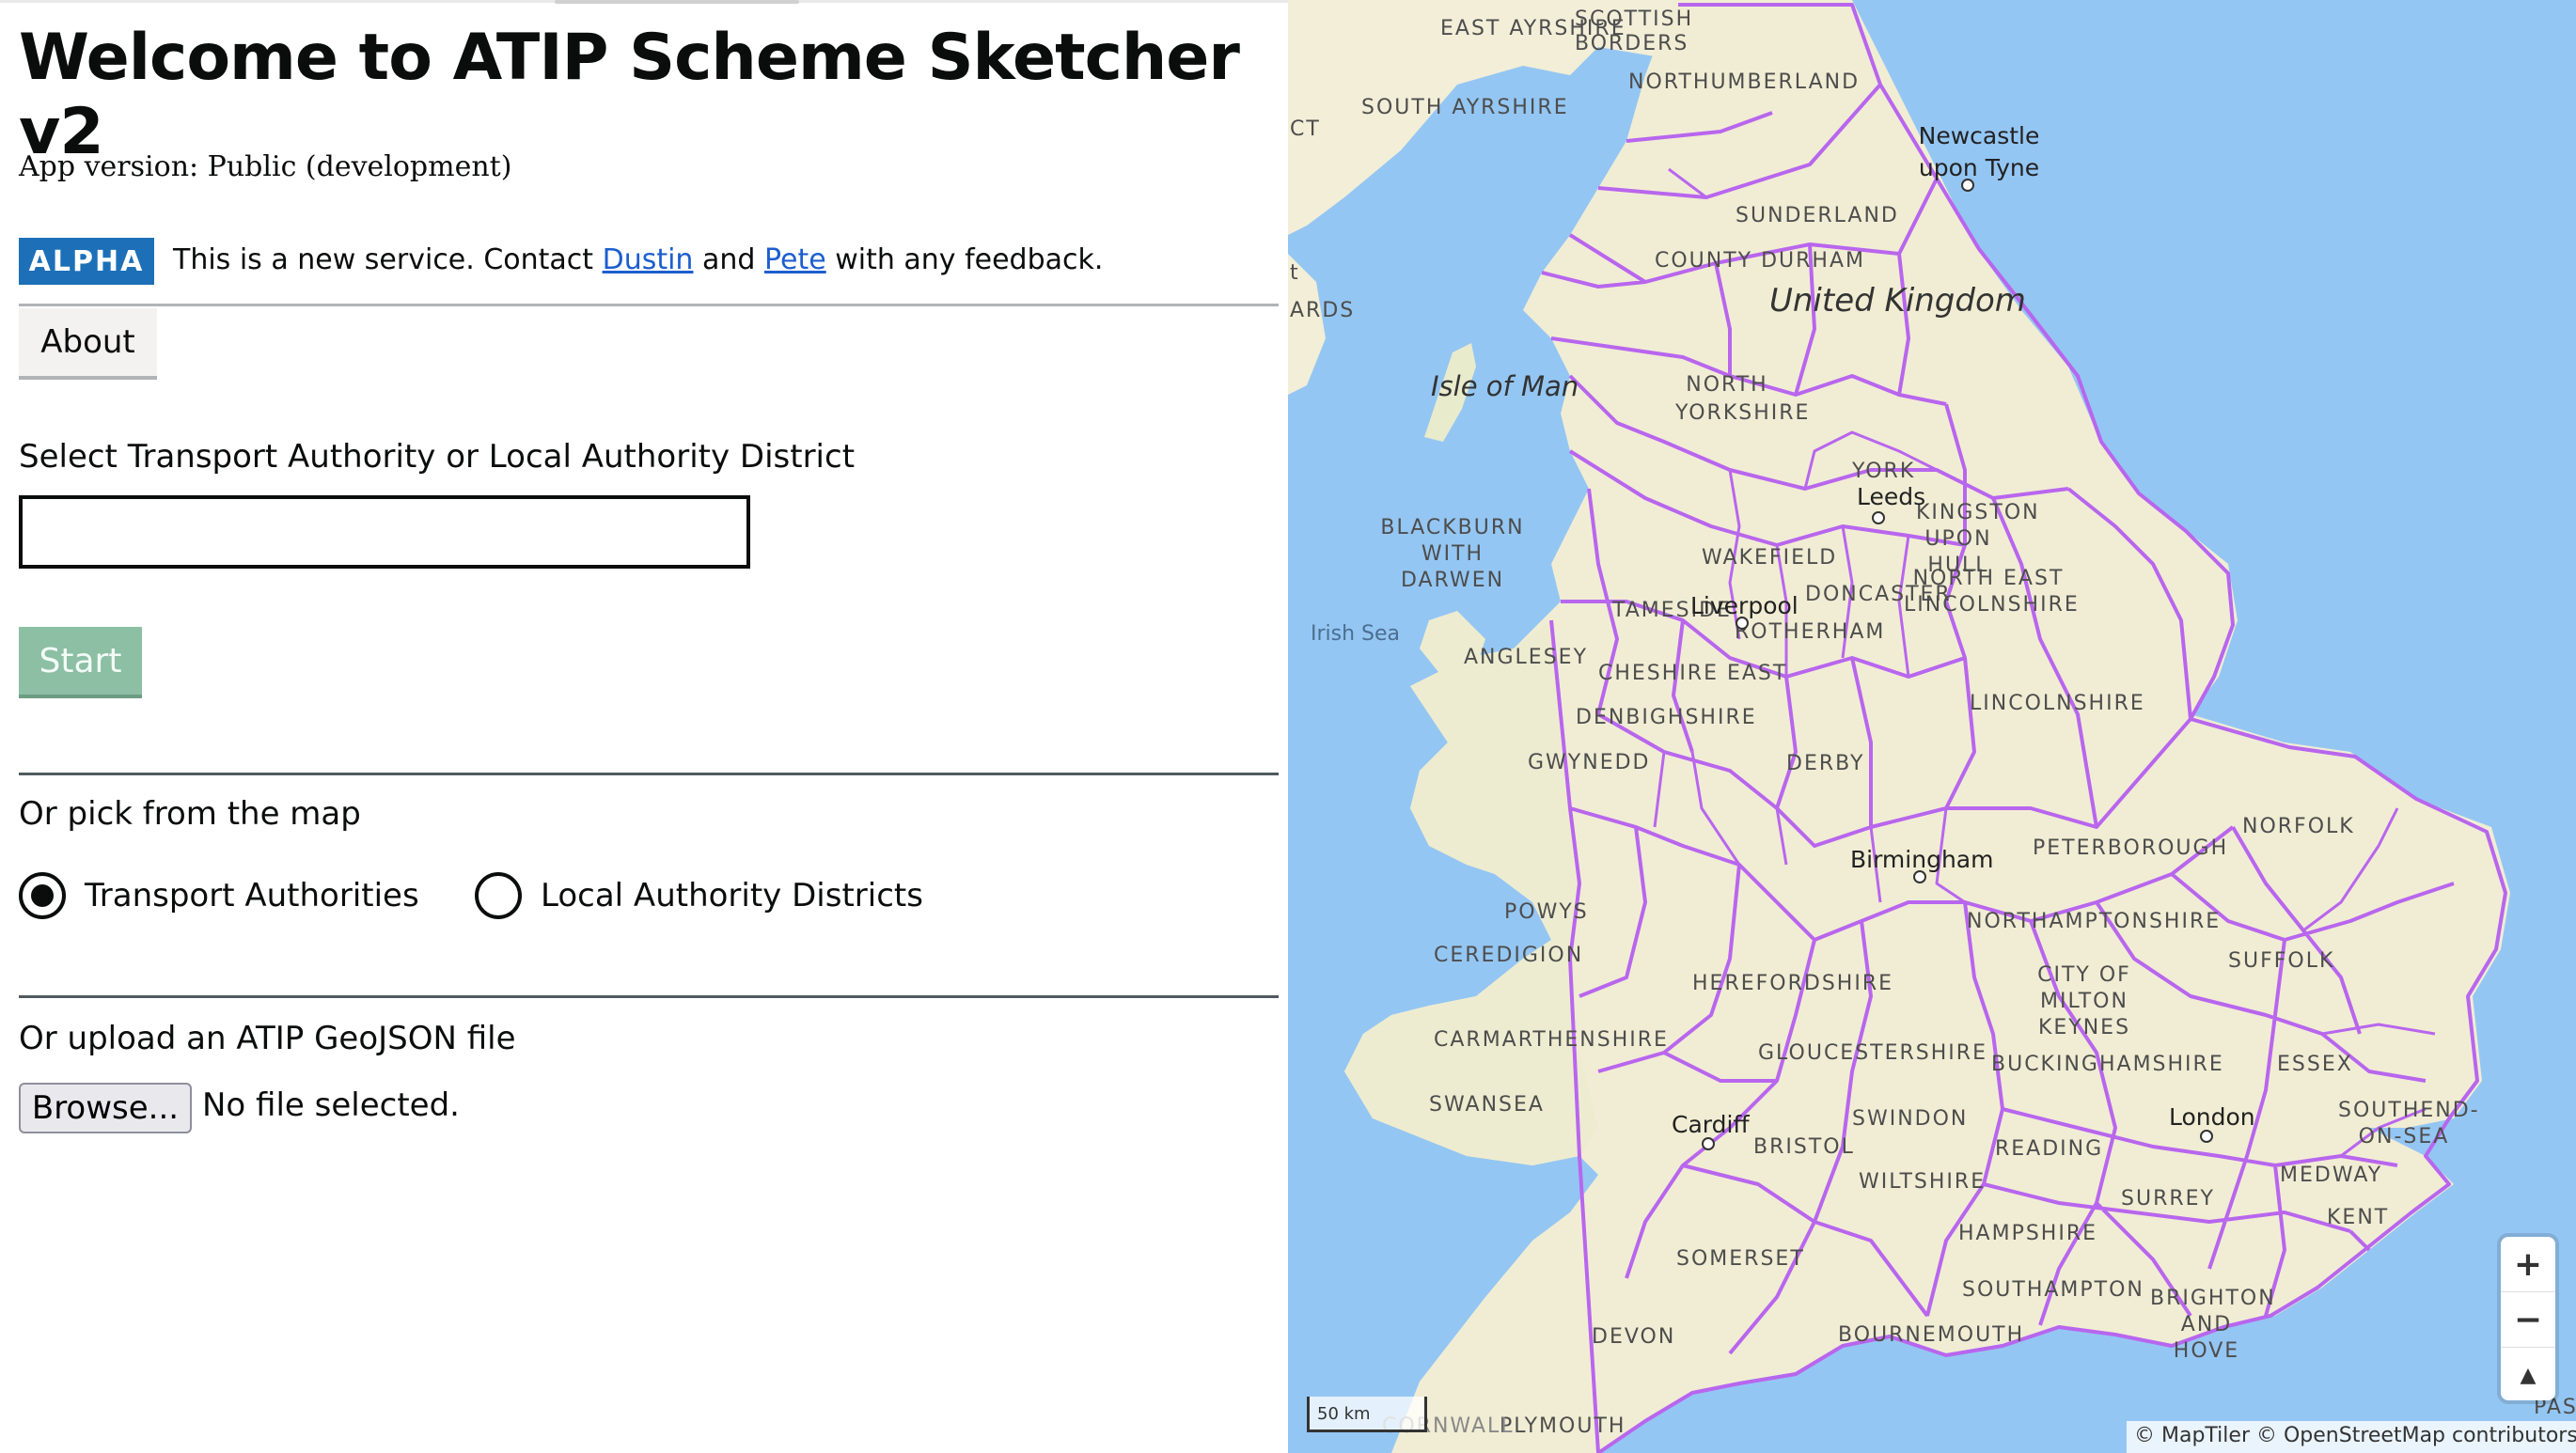 The image size is (2576, 1453). What do you see at coordinates (1922, 859) in the screenshot?
I see `map-label-city: Birmingham` at bounding box center [1922, 859].